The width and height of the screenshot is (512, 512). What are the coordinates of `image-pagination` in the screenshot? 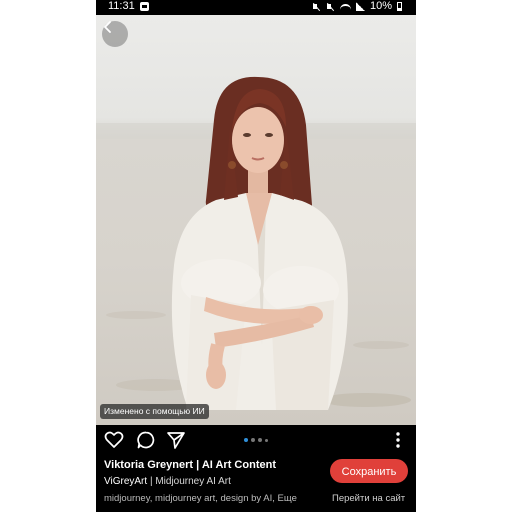 It's located at (256, 440).